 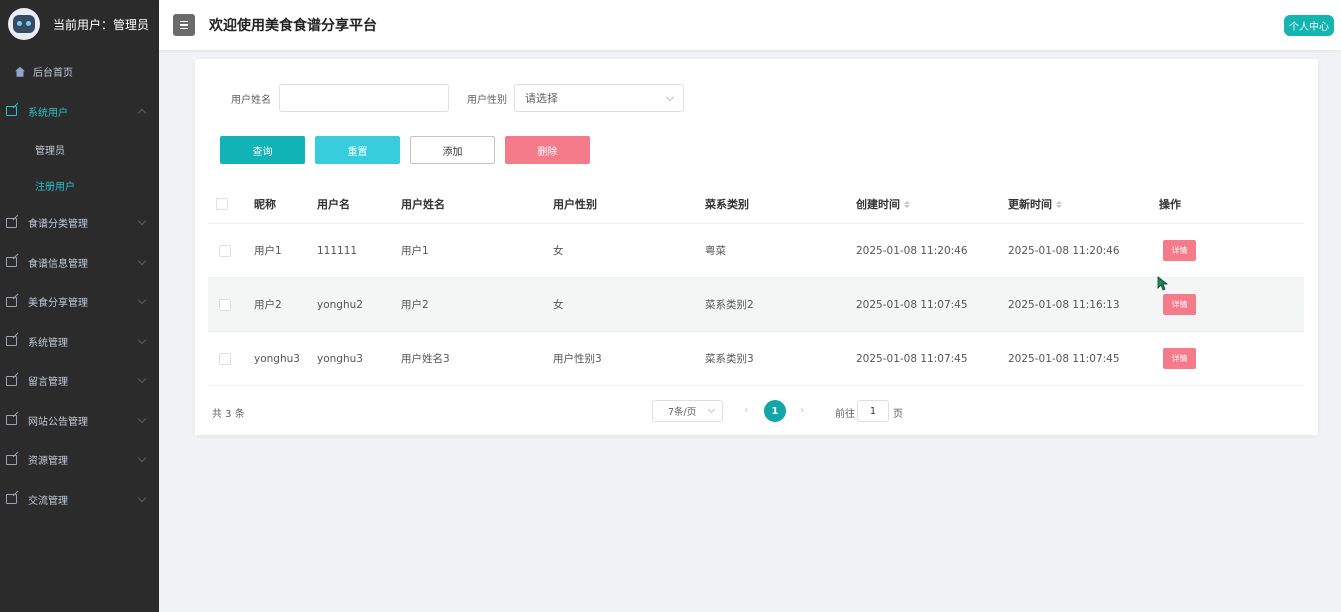 I want to click on sidebar-item-label: 食谱信息管理, so click(x=58, y=264).